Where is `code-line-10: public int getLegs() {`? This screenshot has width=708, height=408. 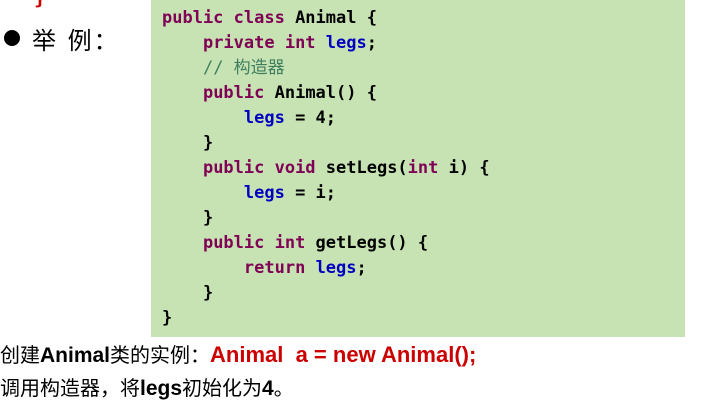
code-line-10: public int getLegs() { is located at coordinates (423, 243).